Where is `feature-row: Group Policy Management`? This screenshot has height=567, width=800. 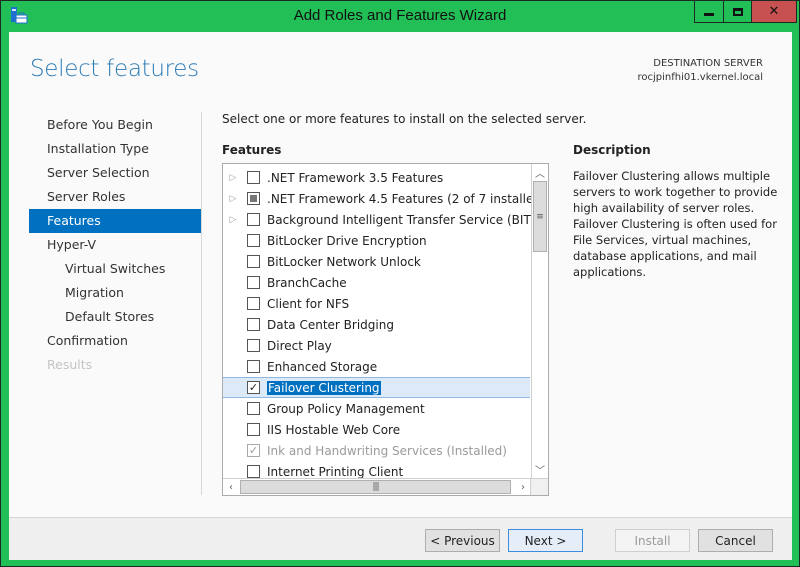
feature-row: Group Policy Management is located at coordinates (376, 408).